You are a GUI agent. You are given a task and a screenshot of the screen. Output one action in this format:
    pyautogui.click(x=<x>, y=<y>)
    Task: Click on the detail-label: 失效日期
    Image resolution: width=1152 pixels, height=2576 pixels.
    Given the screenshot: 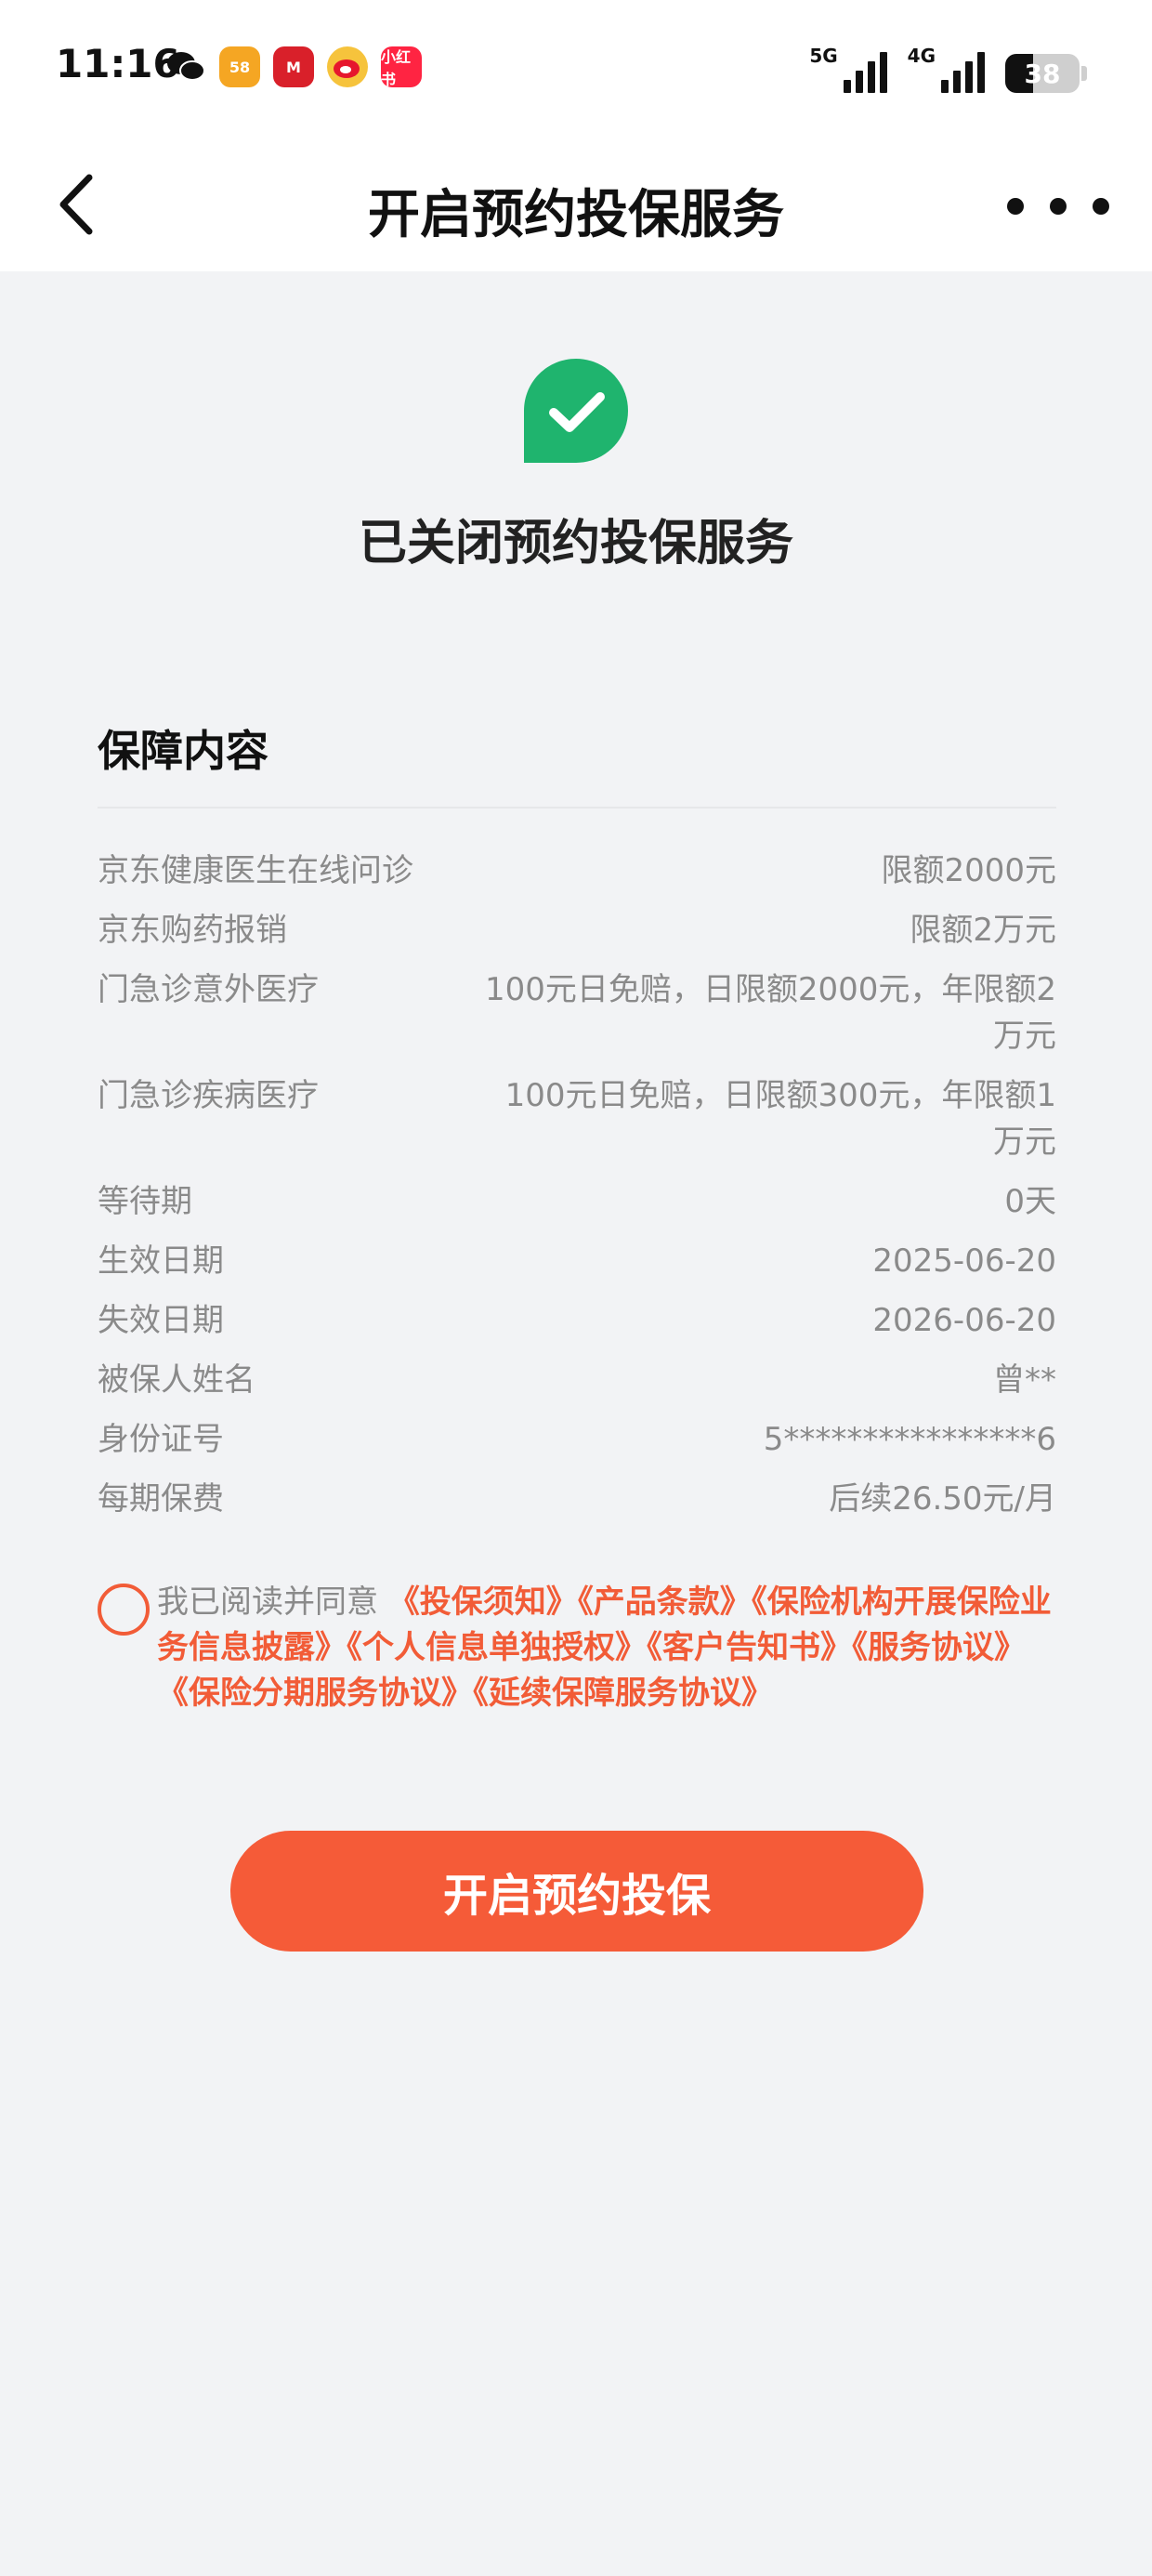 What is the action you would take?
    pyautogui.click(x=161, y=1320)
    